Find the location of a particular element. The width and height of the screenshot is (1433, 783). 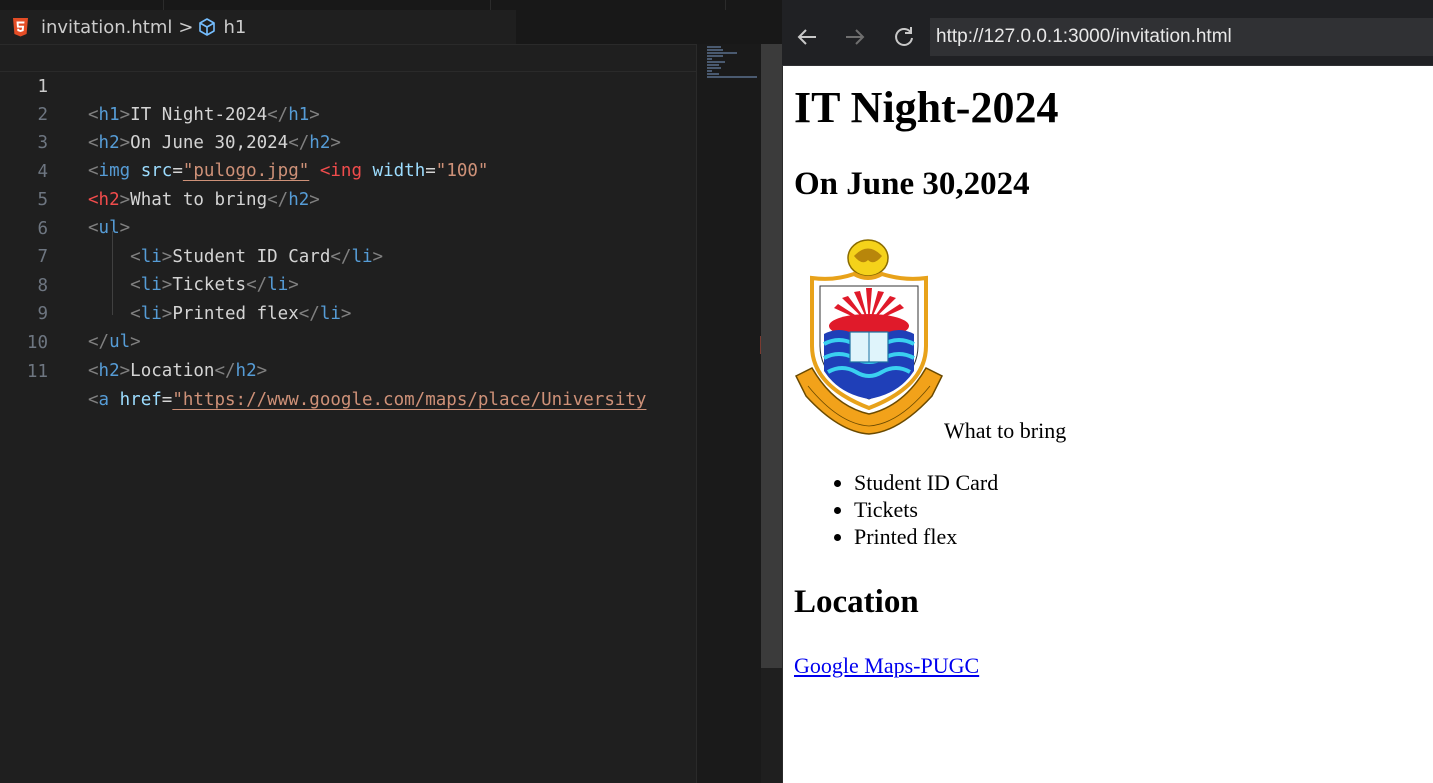

code-line: 10 <h2>Location</h2> is located at coordinates (348, 341).